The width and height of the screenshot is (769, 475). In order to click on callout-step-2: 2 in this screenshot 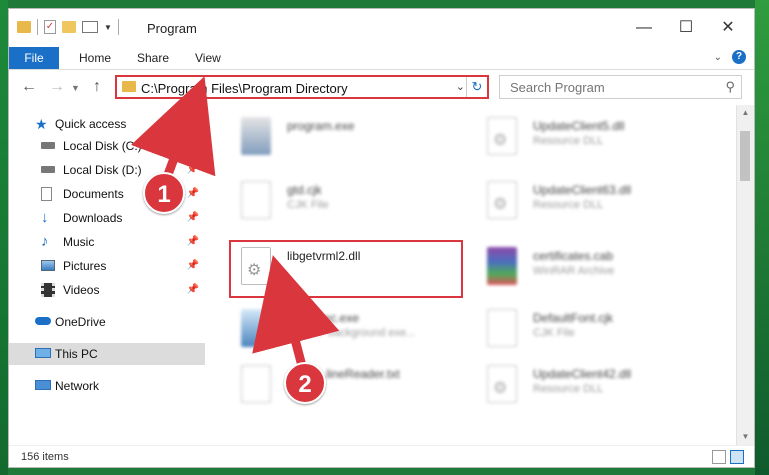, I will do `click(305, 383)`.